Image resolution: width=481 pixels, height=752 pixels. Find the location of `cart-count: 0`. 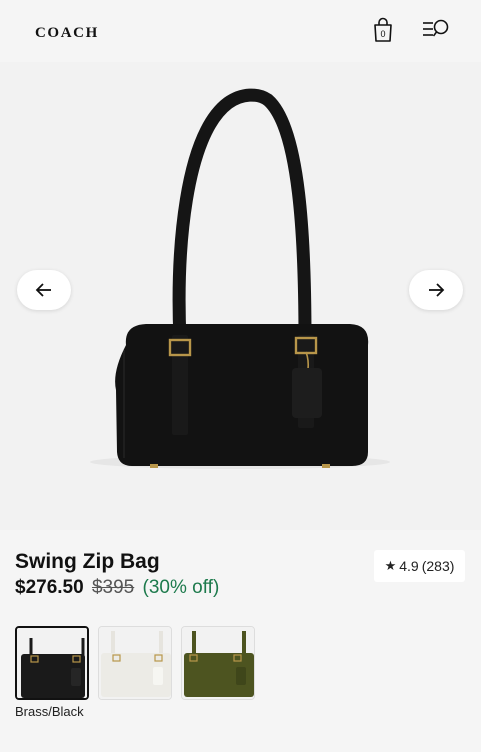

cart-count: 0 is located at coordinates (382, 34).